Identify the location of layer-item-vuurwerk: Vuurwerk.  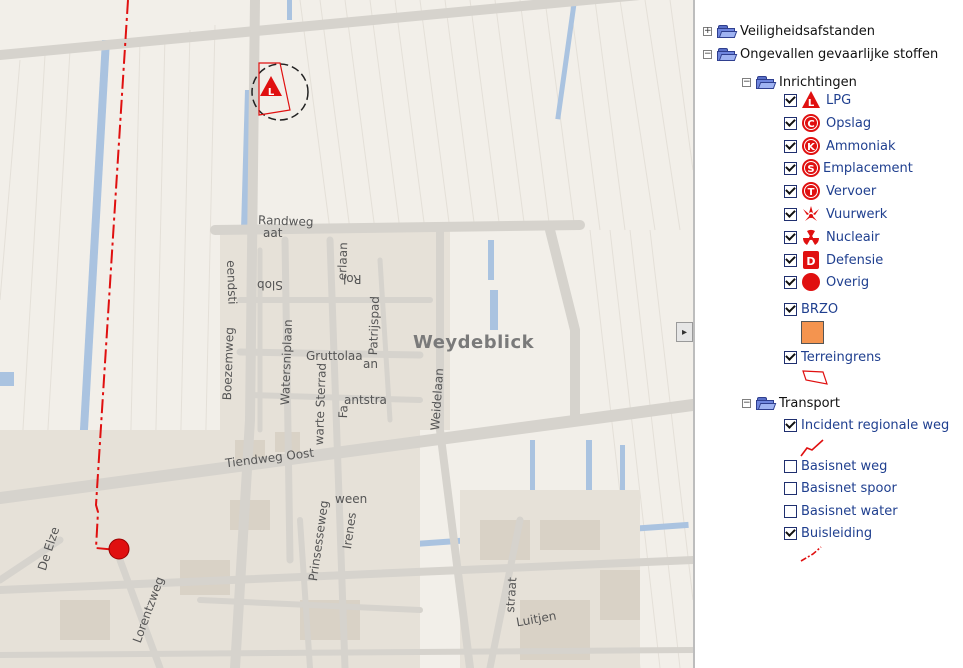
(835, 214).